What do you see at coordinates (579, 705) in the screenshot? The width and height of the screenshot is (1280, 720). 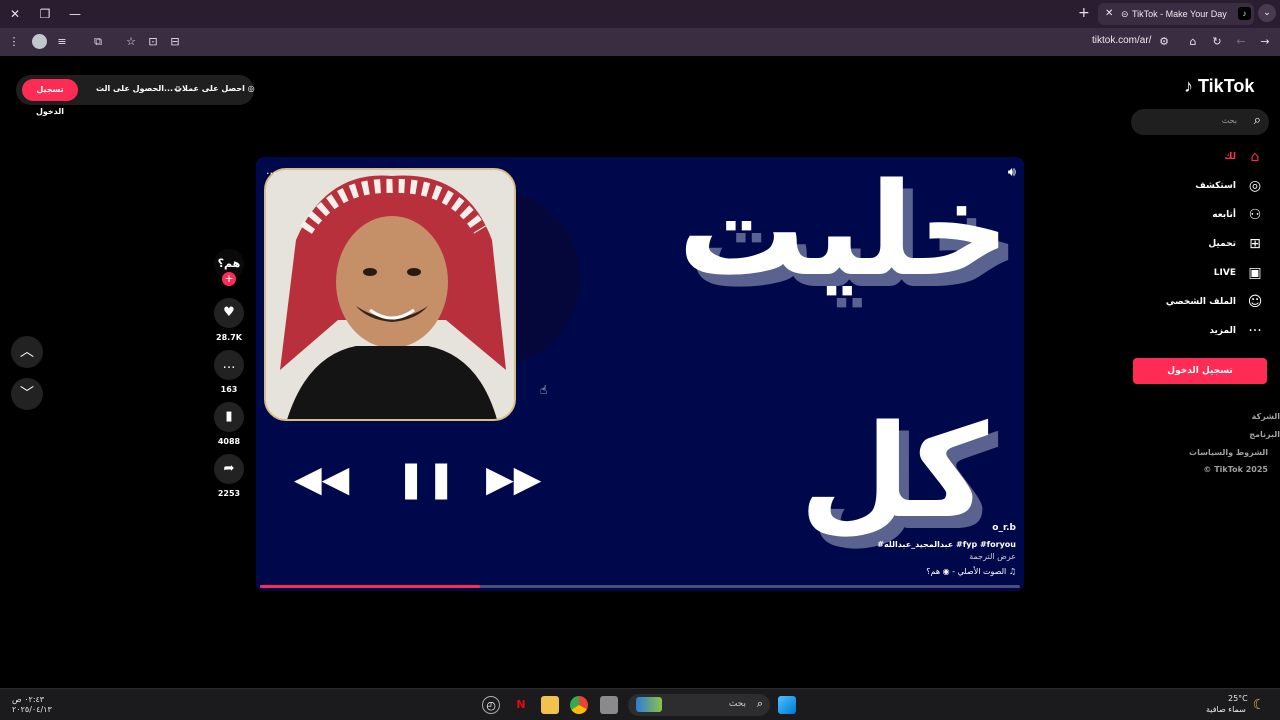 I see `chrome-icon` at bounding box center [579, 705].